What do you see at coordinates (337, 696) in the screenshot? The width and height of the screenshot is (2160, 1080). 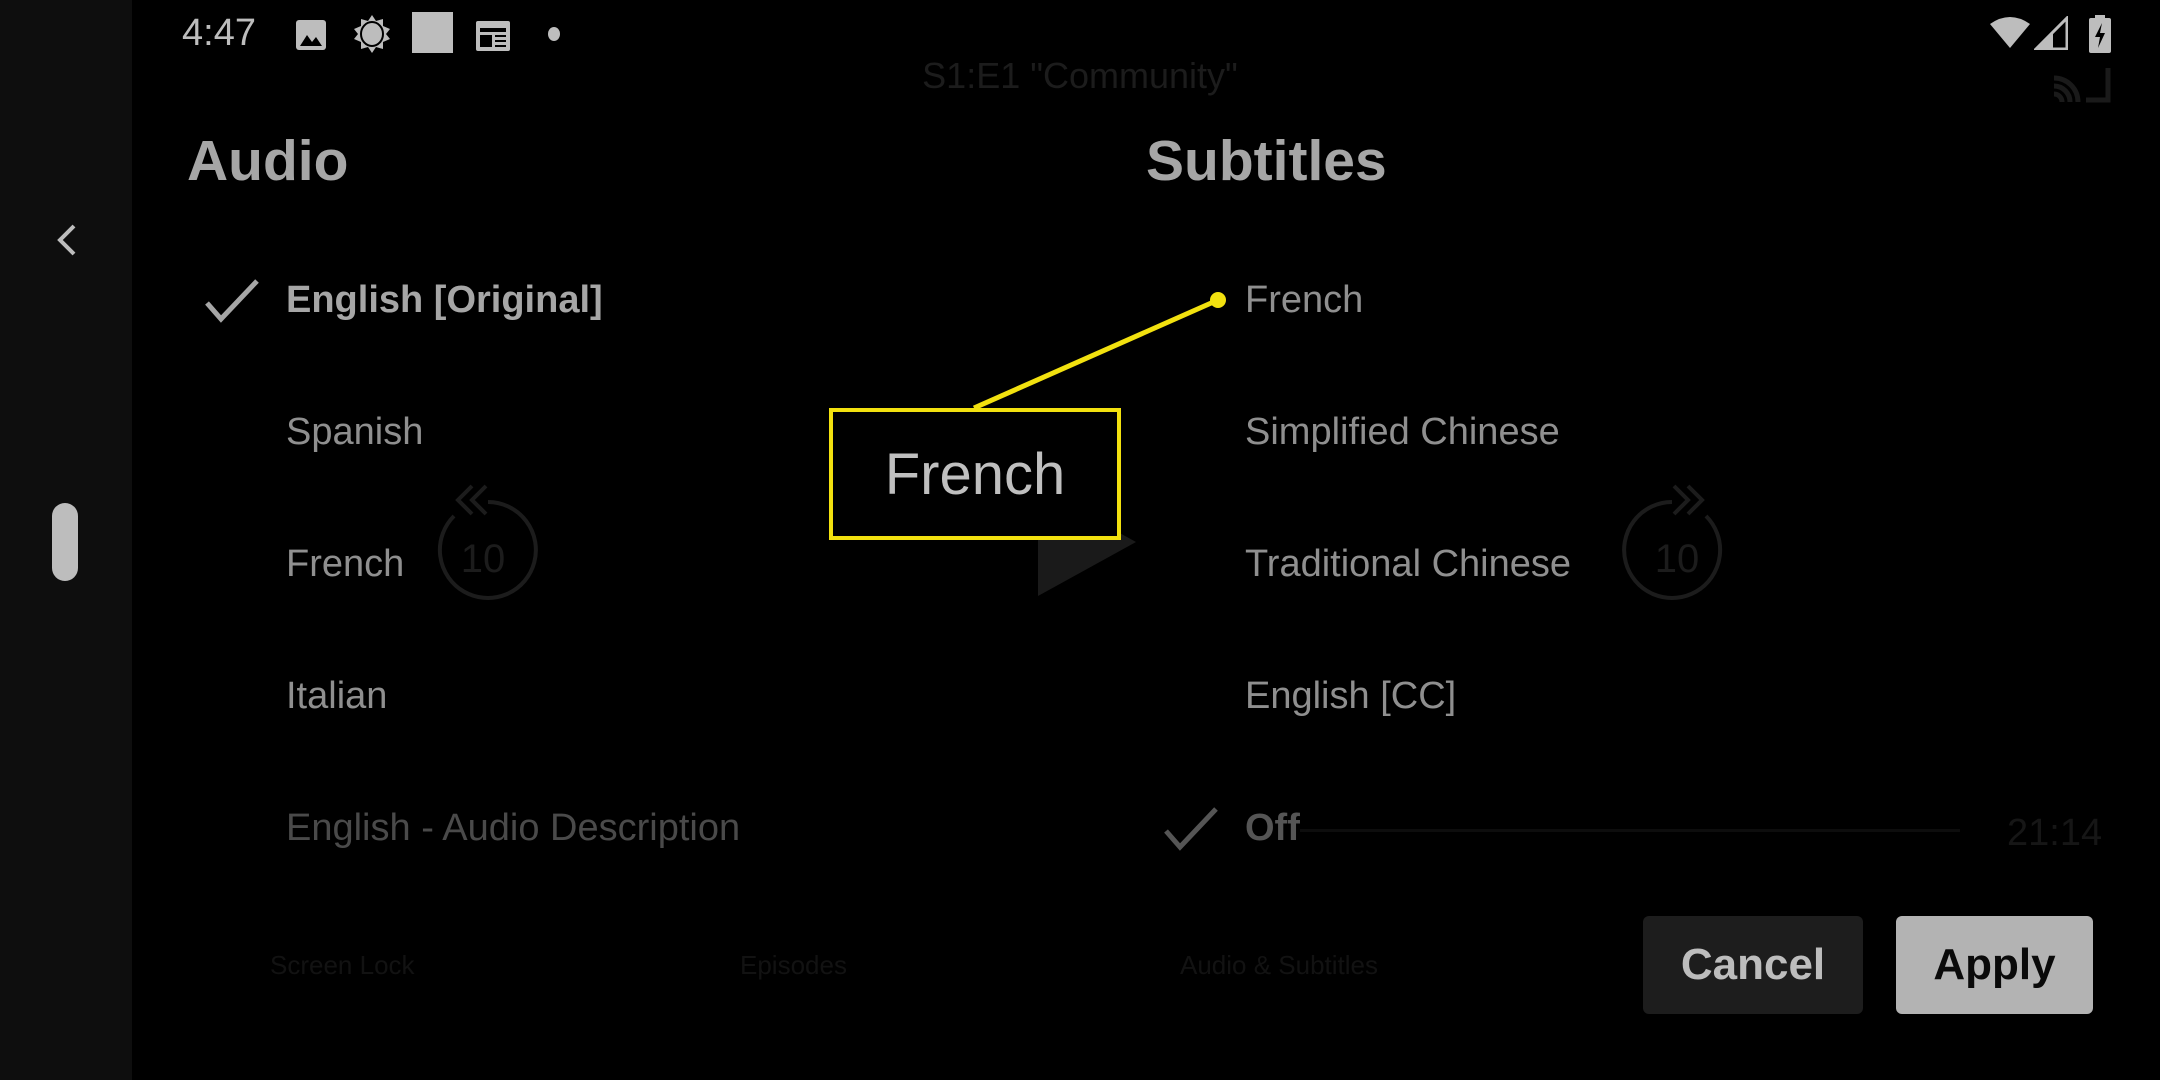 I see `audio-option-label: Italian` at bounding box center [337, 696].